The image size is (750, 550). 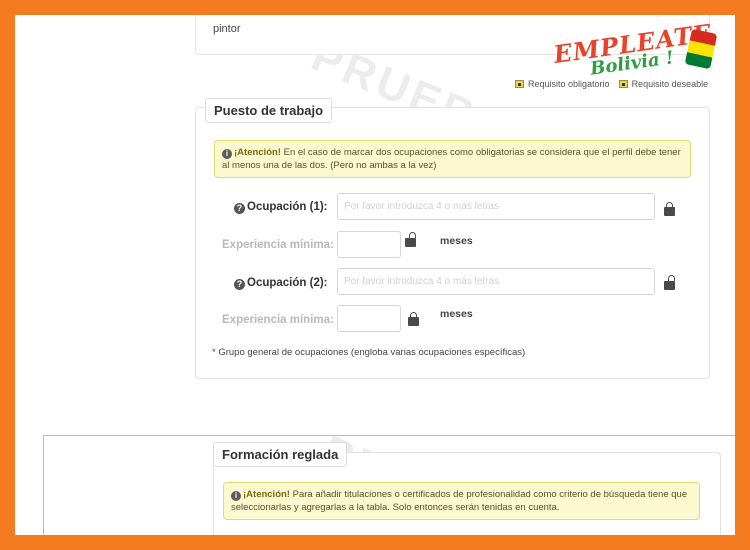 What do you see at coordinates (623, 84) in the screenshot?
I see `desirable-swatch-icon` at bounding box center [623, 84].